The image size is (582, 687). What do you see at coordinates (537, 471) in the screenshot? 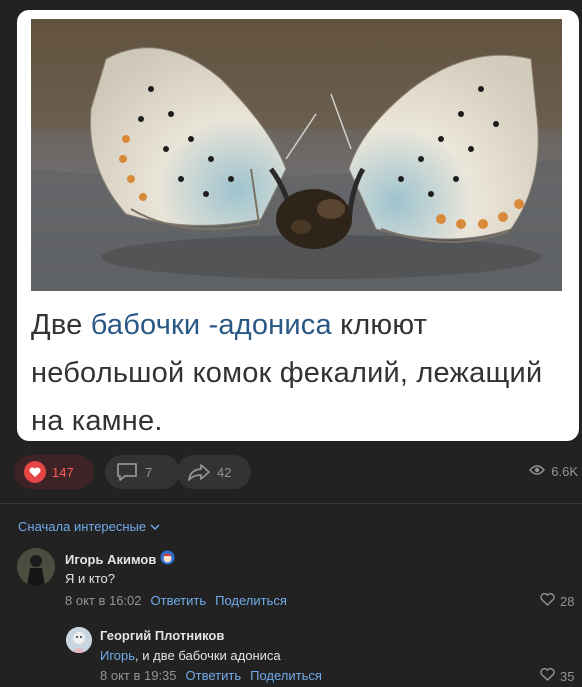
I see `eye-icon` at bounding box center [537, 471].